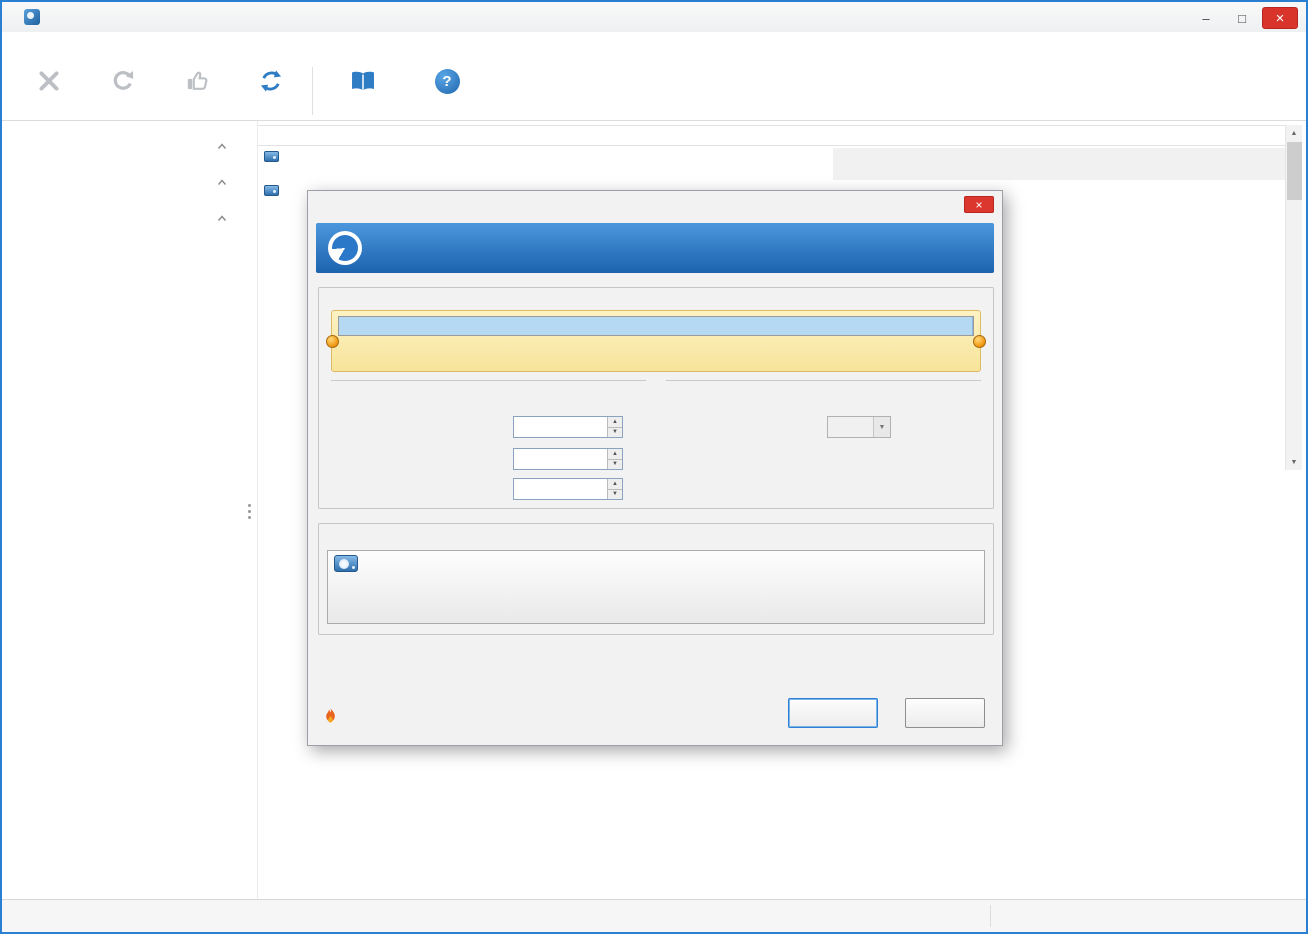 The height and width of the screenshot is (934, 1308). I want to click on disk-info, so click(373, 587).